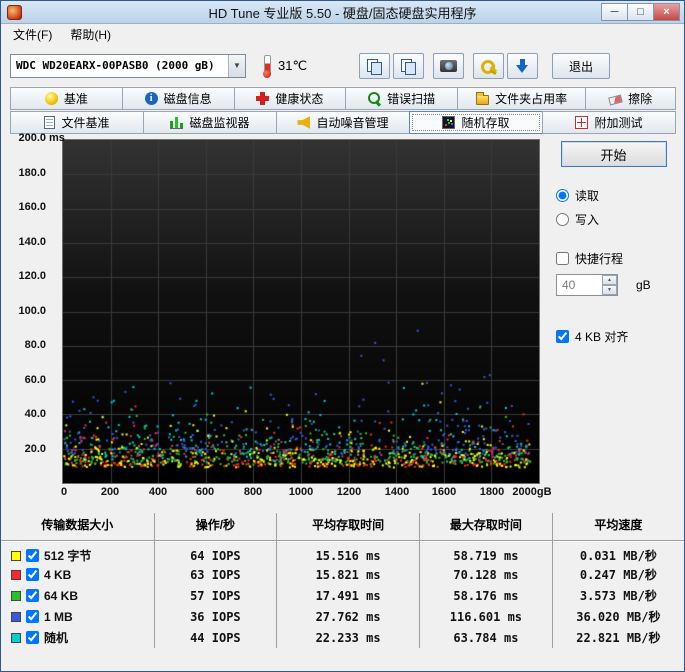  What do you see at coordinates (210, 122) in the screenshot?
I see `tab-disk-monitor: 磁盘监视器` at bounding box center [210, 122].